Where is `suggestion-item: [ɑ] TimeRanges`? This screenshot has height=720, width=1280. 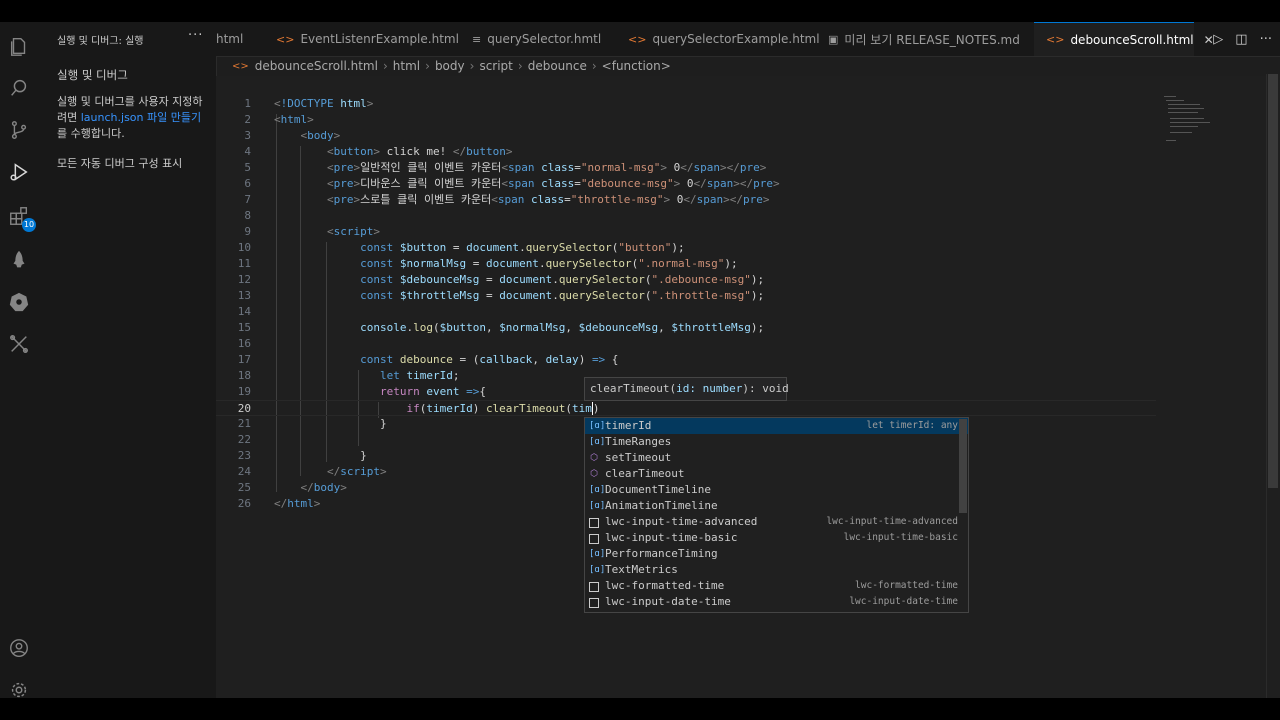 suggestion-item: [ɑ] TimeRanges is located at coordinates (776, 442).